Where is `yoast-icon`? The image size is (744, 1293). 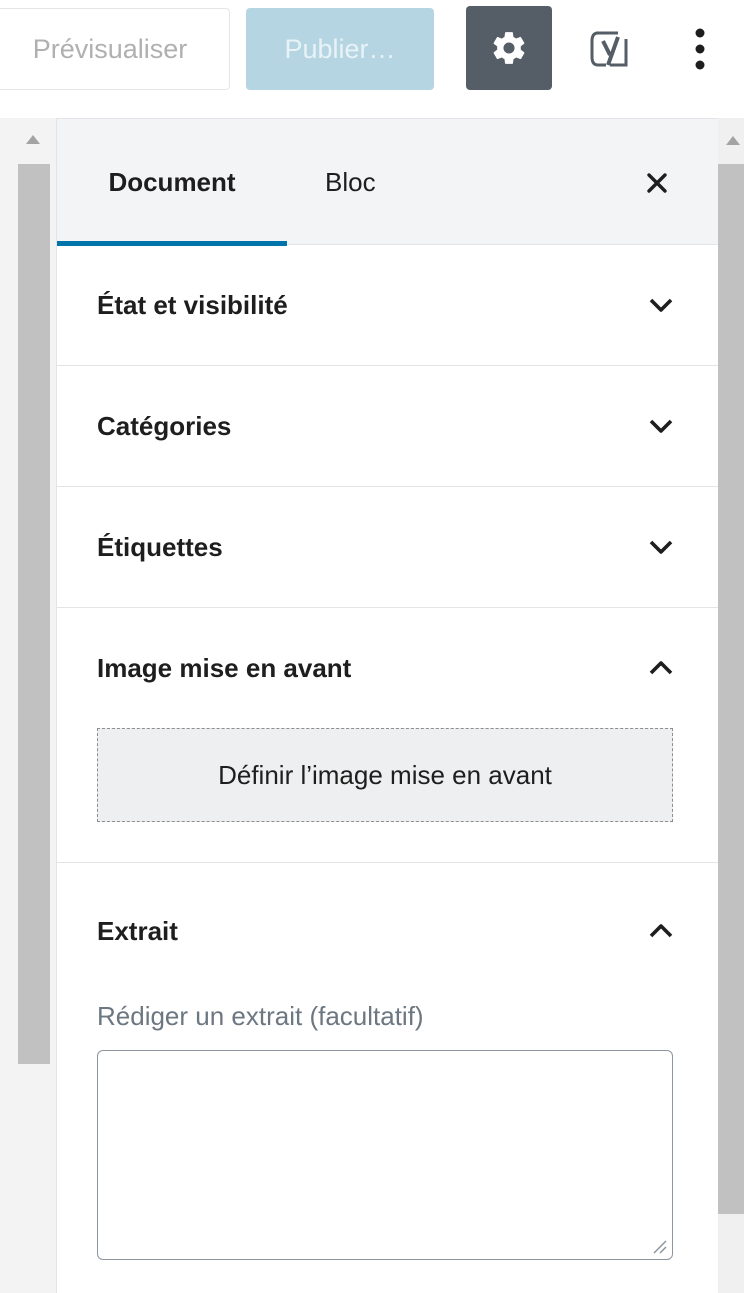 yoast-icon is located at coordinates (609, 49).